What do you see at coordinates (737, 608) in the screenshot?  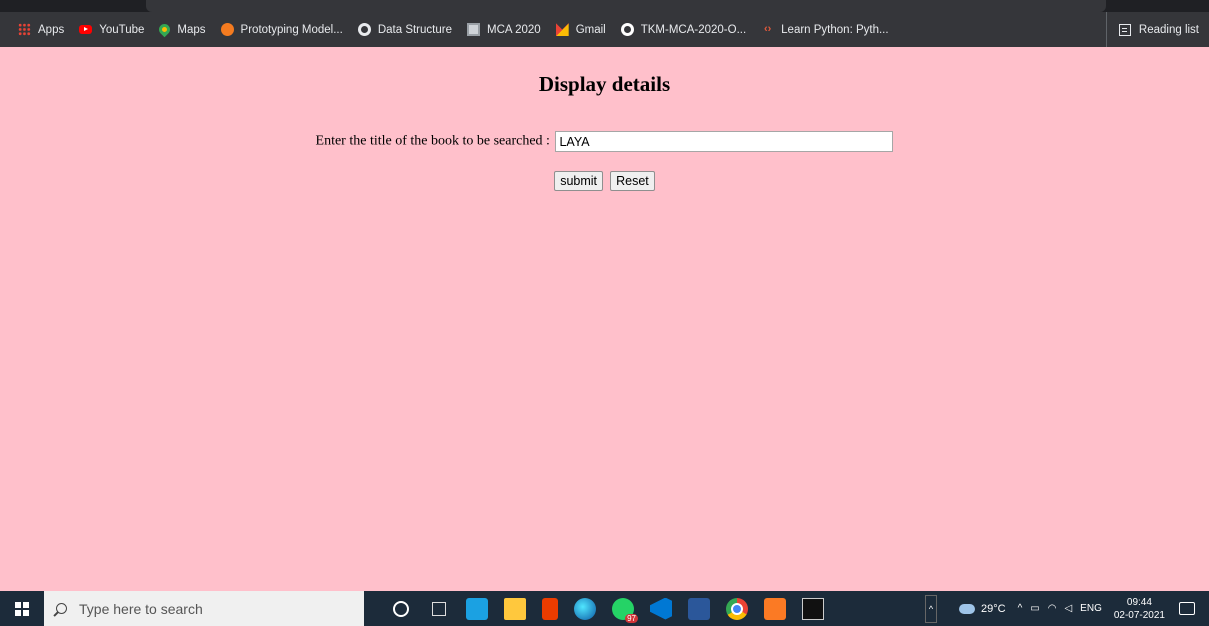 I see `chrome-icon` at bounding box center [737, 608].